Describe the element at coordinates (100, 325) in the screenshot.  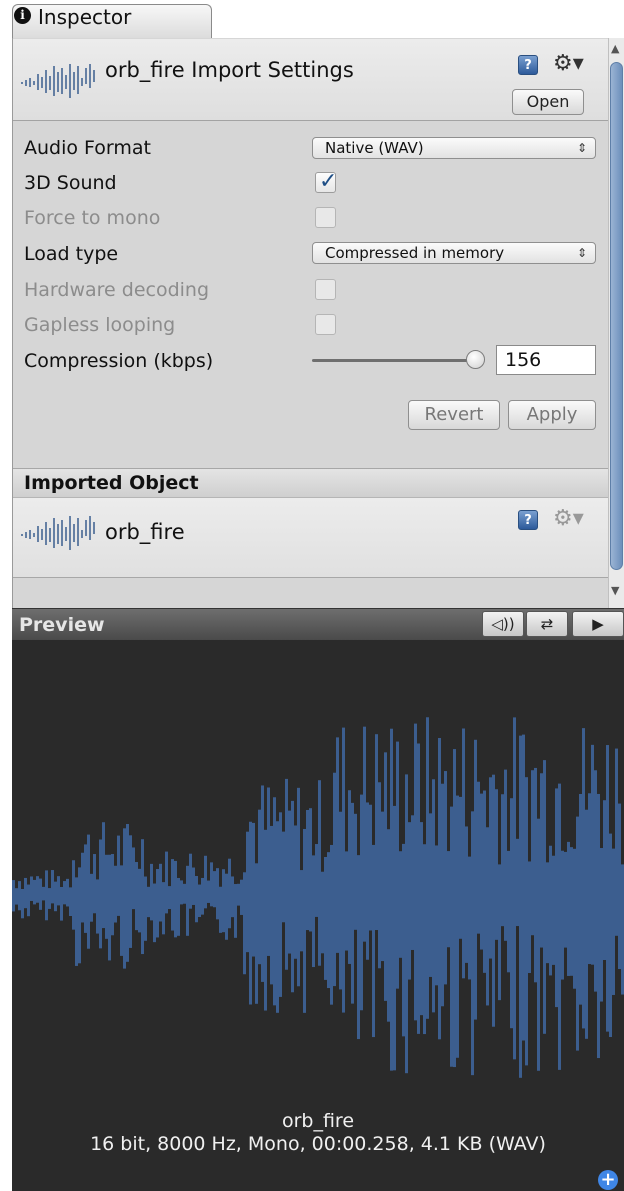
I see `gapless-looping-label: Gapless looping` at that location.